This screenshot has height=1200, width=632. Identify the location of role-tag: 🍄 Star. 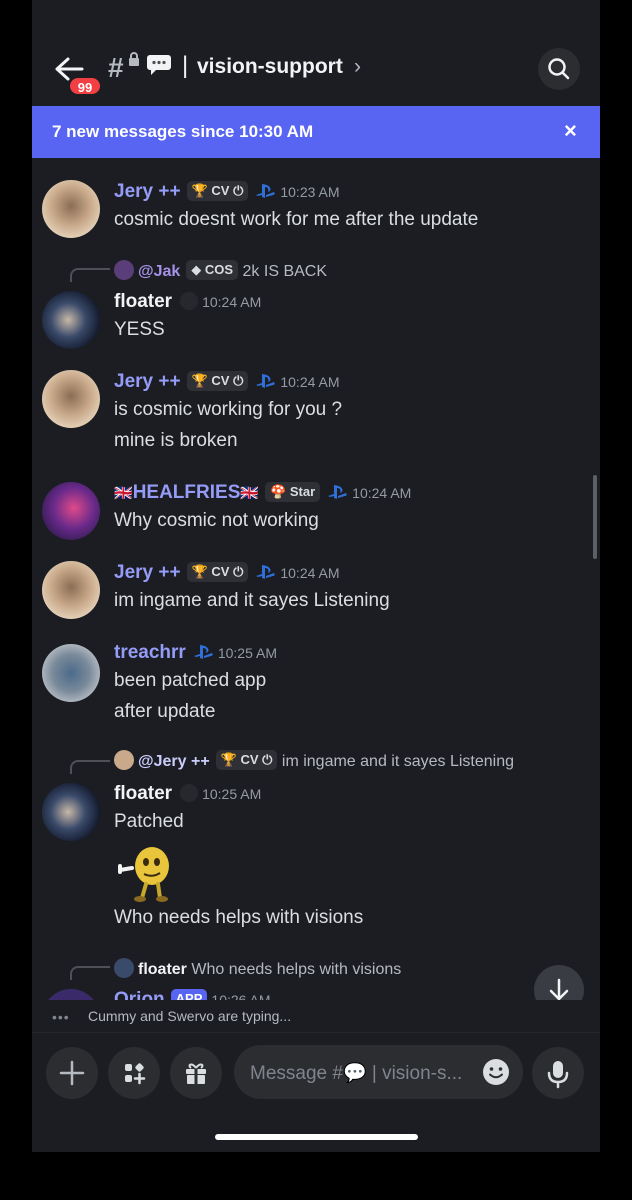
(293, 492).